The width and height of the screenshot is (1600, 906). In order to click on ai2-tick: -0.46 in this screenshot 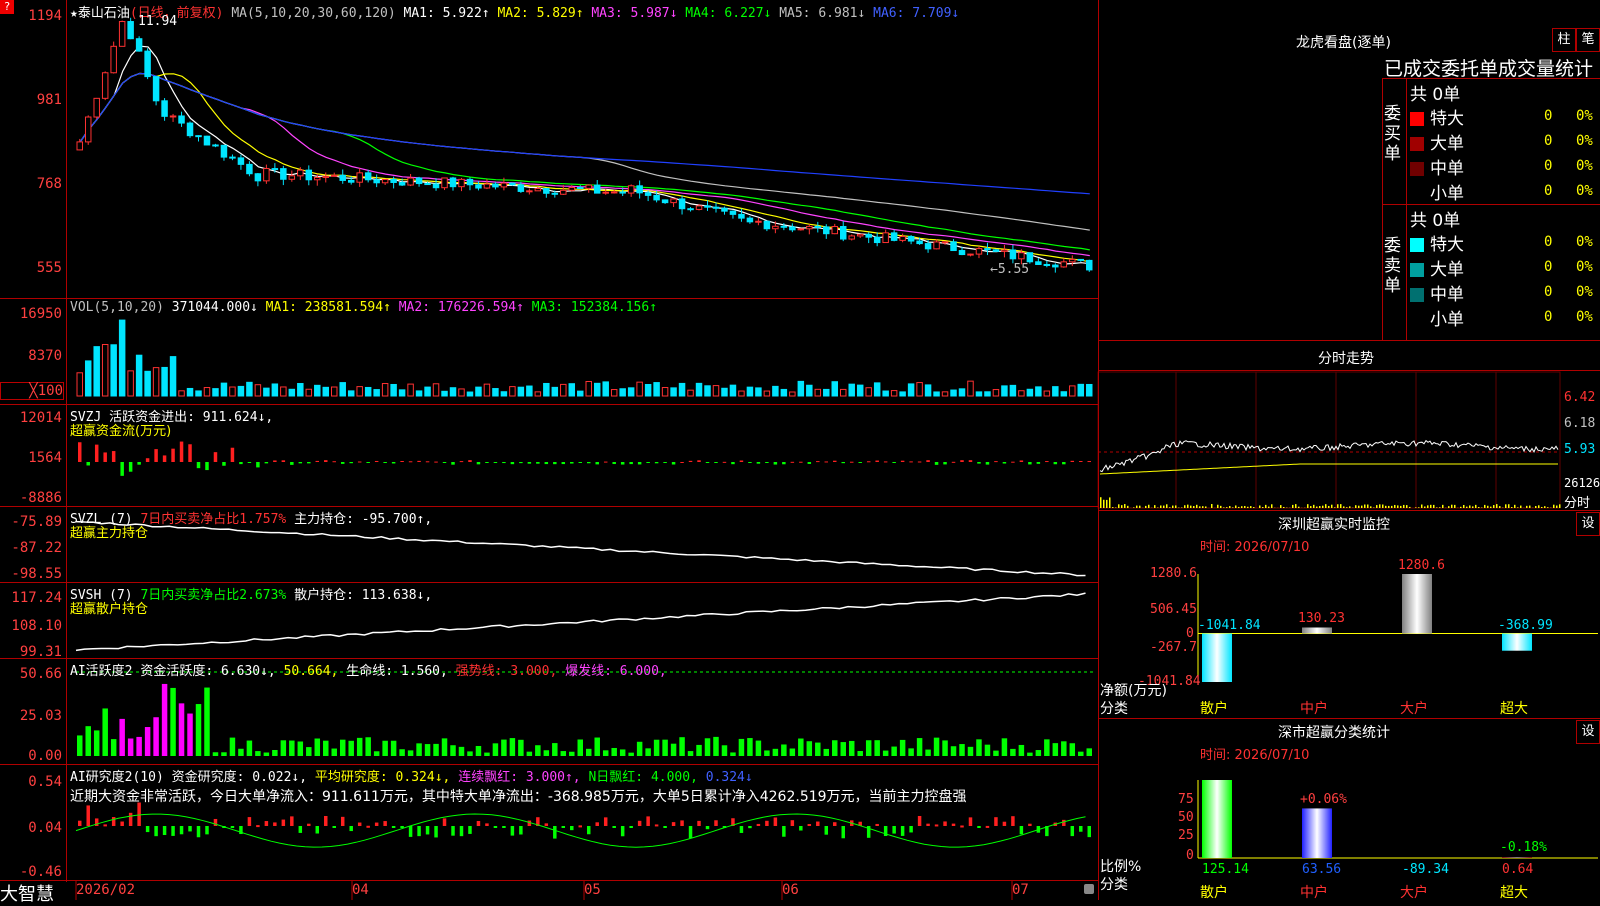, I will do `click(31, 872)`.